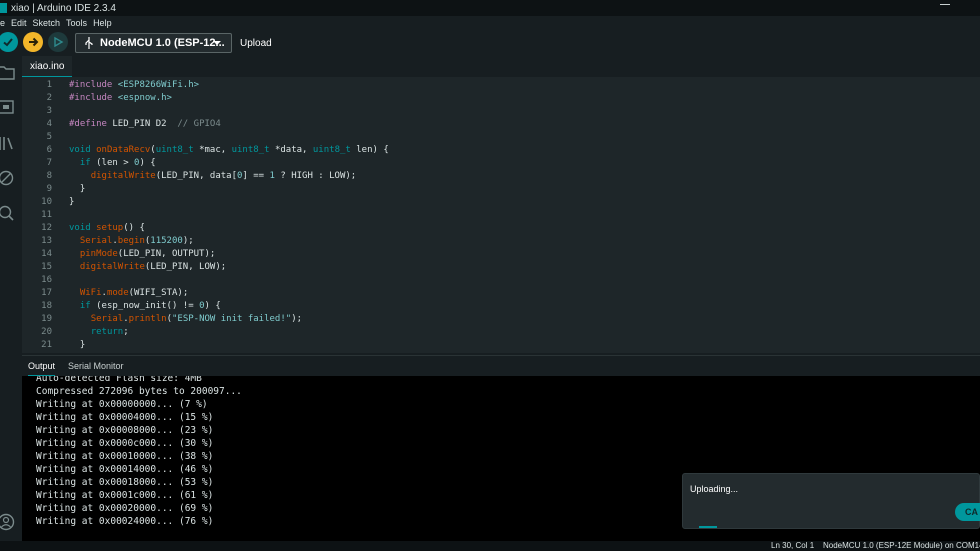  I want to click on menu-tools: Tools, so click(76, 23).